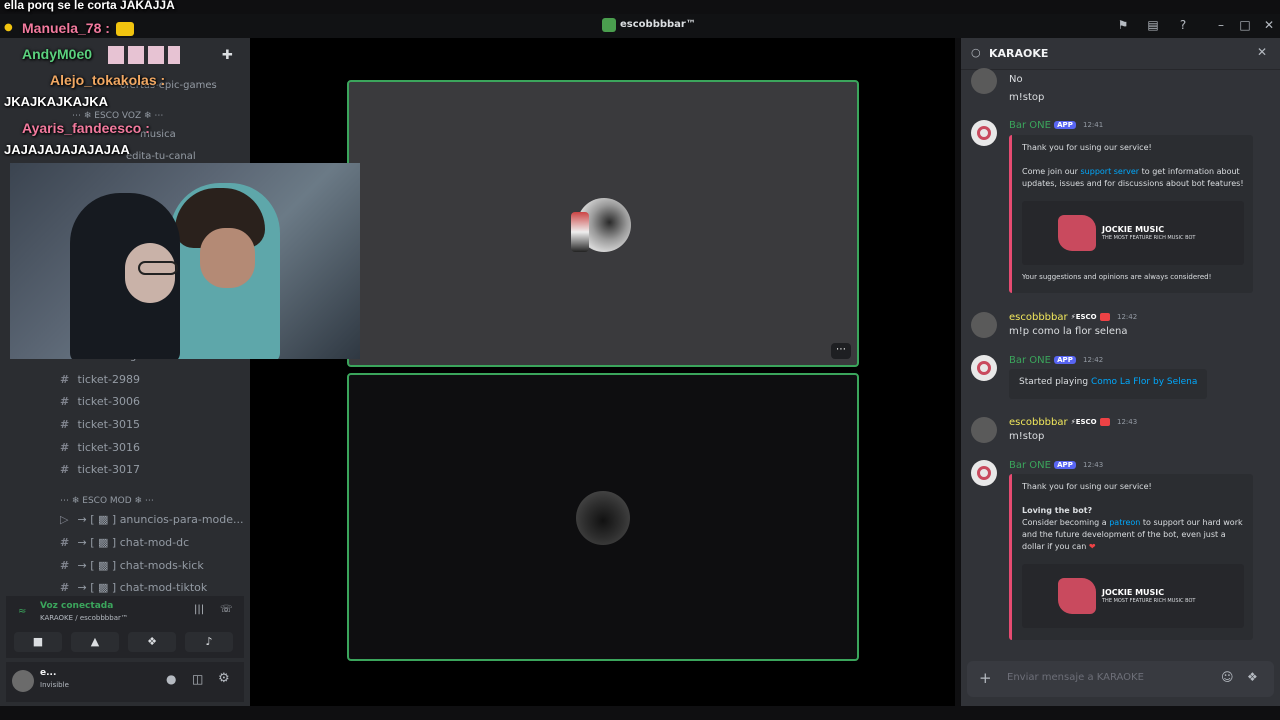  I want to click on participant-avatar, so click(603, 518).